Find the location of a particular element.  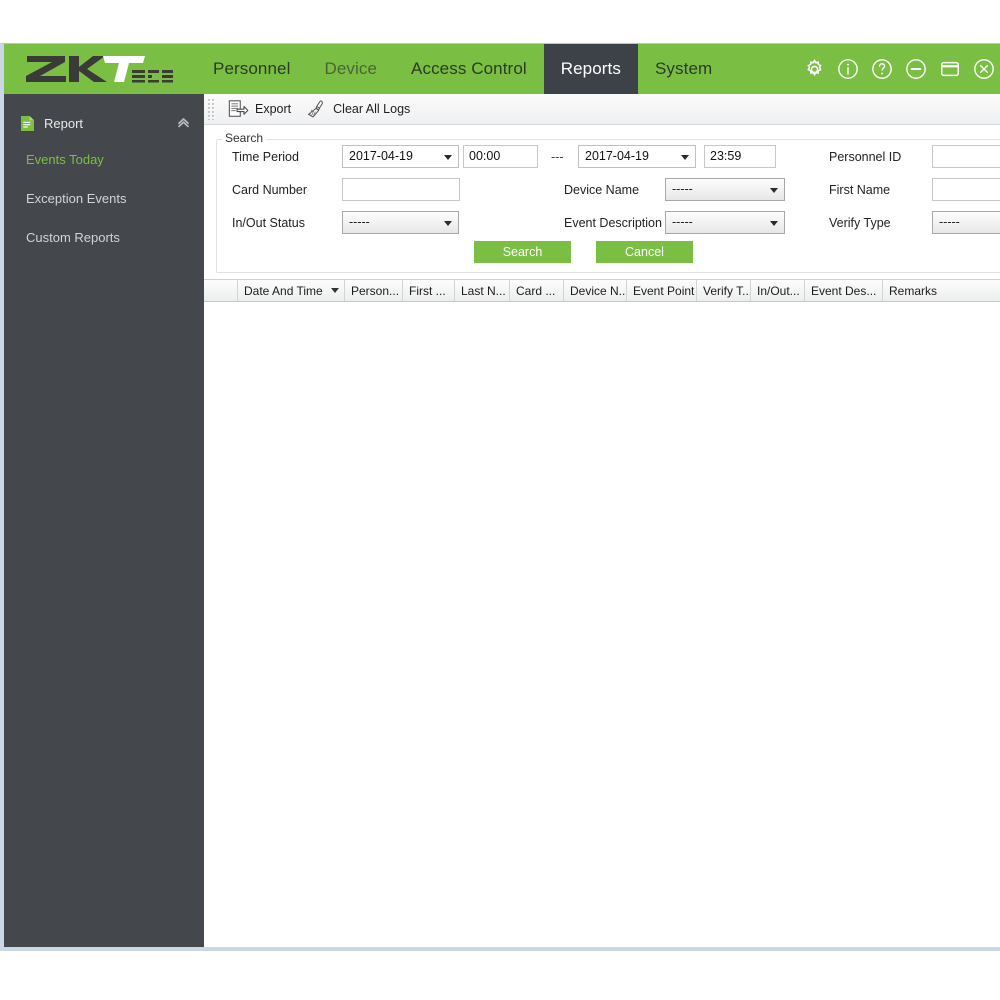

search-button: Search is located at coordinates (522, 252).